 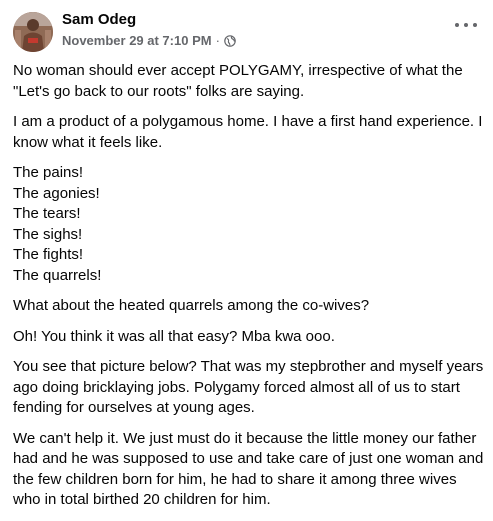 What do you see at coordinates (457, 25) in the screenshot?
I see `more-options-icon` at bounding box center [457, 25].